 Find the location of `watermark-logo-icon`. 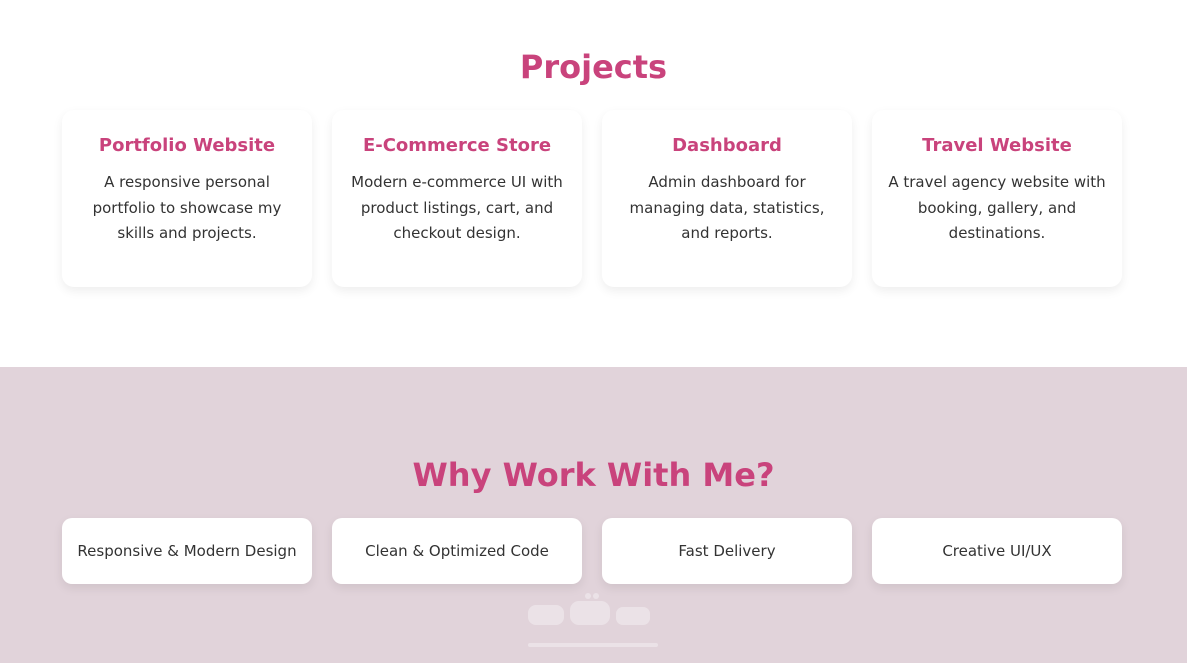

watermark-logo-icon is located at coordinates (593, 620).